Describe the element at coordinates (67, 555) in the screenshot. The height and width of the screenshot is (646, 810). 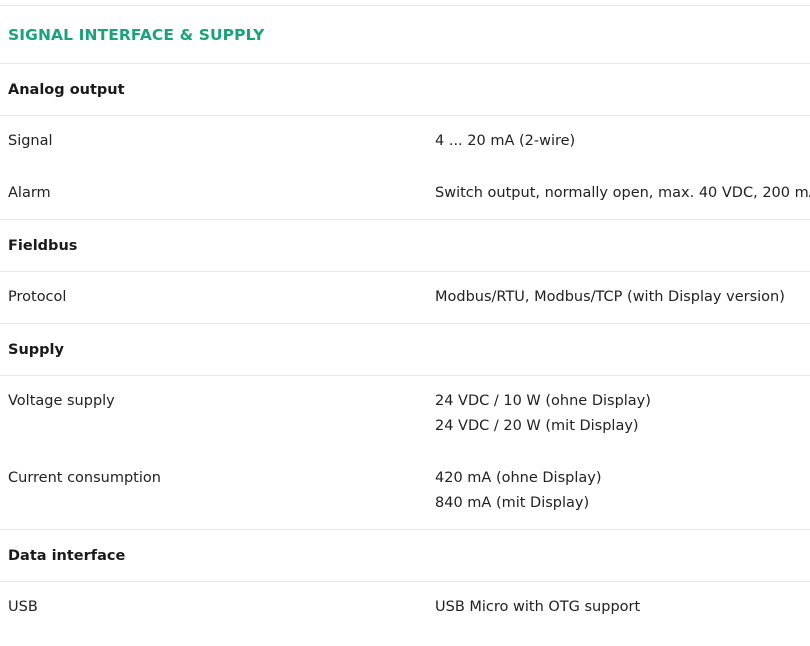
I see `group-title: Data interface` at that location.